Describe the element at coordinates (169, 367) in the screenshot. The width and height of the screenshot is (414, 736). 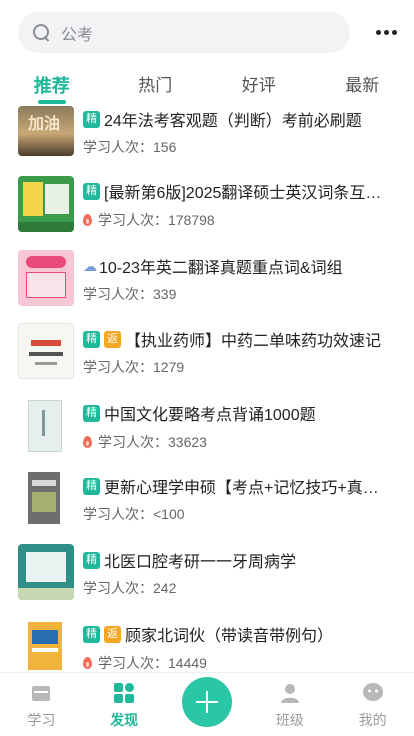
I see `learner-value: 1279` at that location.